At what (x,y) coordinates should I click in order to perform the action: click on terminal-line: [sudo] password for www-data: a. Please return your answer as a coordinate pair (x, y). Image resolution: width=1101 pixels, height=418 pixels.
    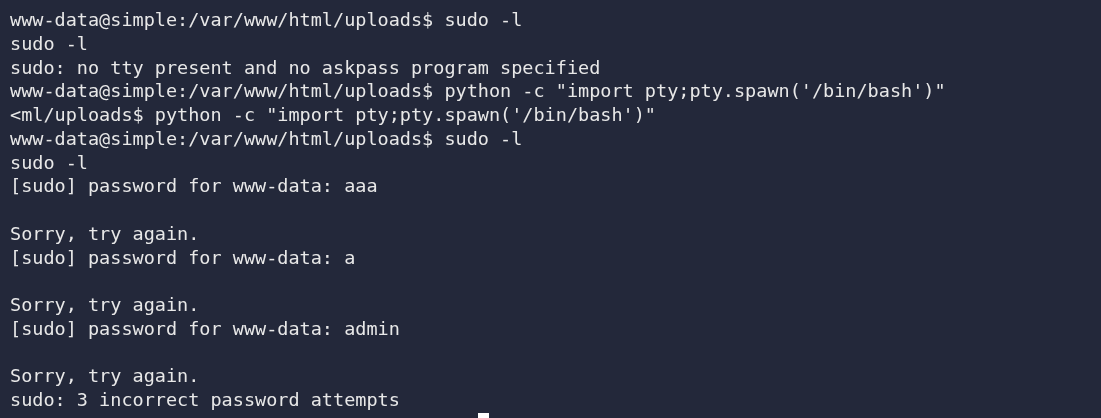
    Looking at the image, I should click on (183, 257).